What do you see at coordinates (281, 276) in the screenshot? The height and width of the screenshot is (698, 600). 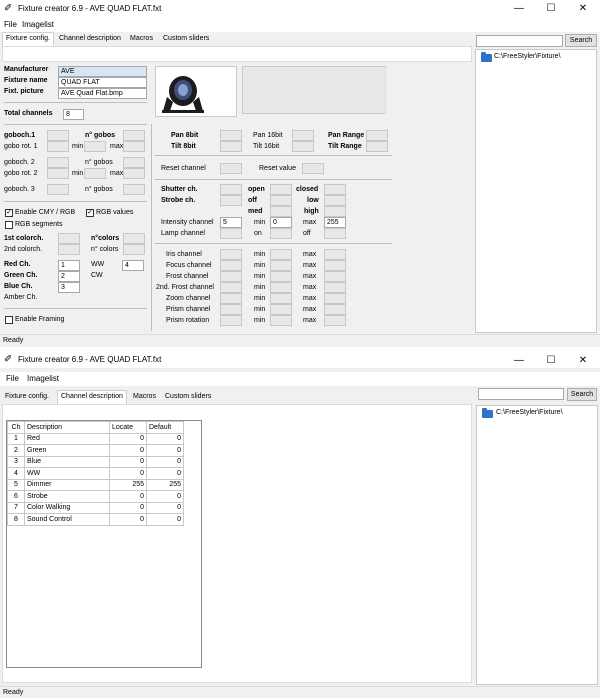 I see `frost-min-field` at bounding box center [281, 276].